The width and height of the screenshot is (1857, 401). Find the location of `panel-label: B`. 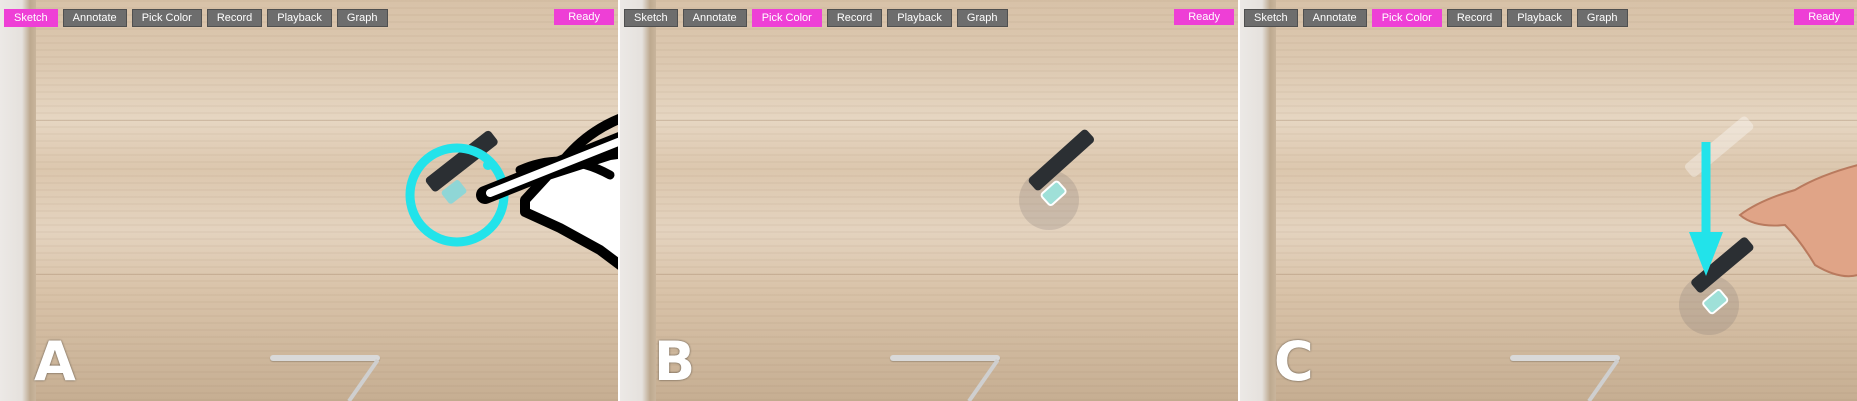

panel-label: B is located at coordinates (675, 361).